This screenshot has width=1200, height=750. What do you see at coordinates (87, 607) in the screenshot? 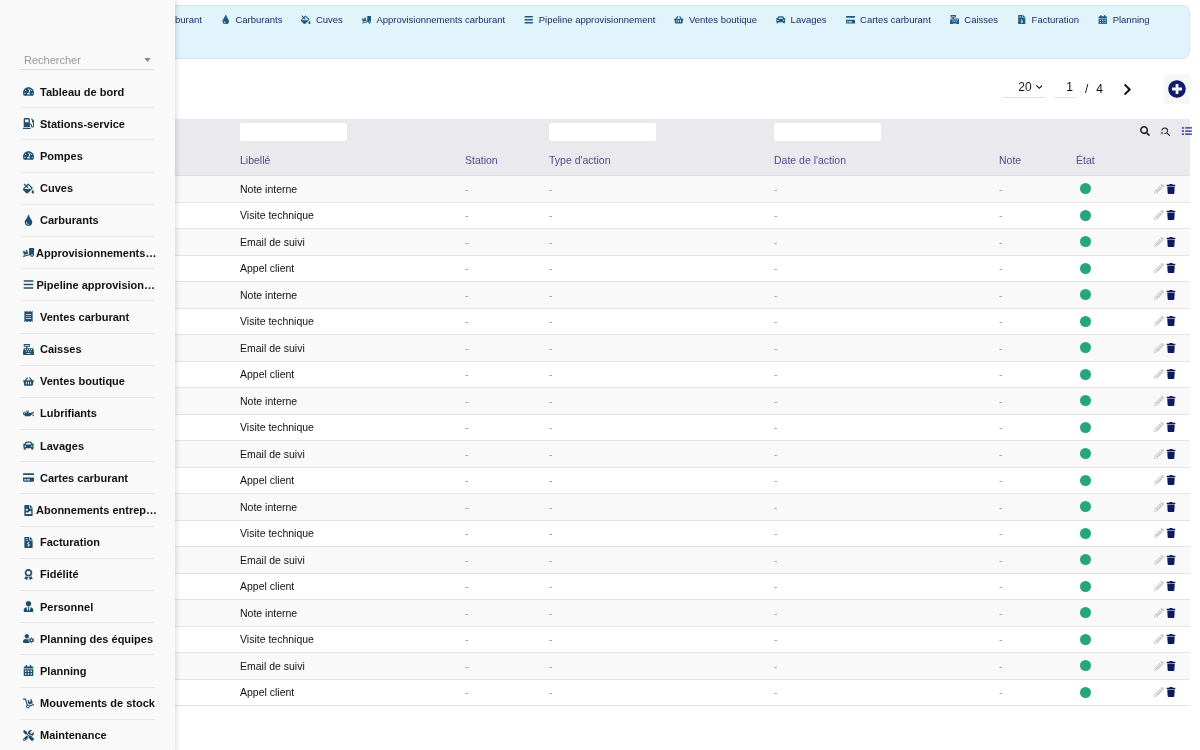
I see `sidebar-item: Personnel` at bounding box center [87, 607].